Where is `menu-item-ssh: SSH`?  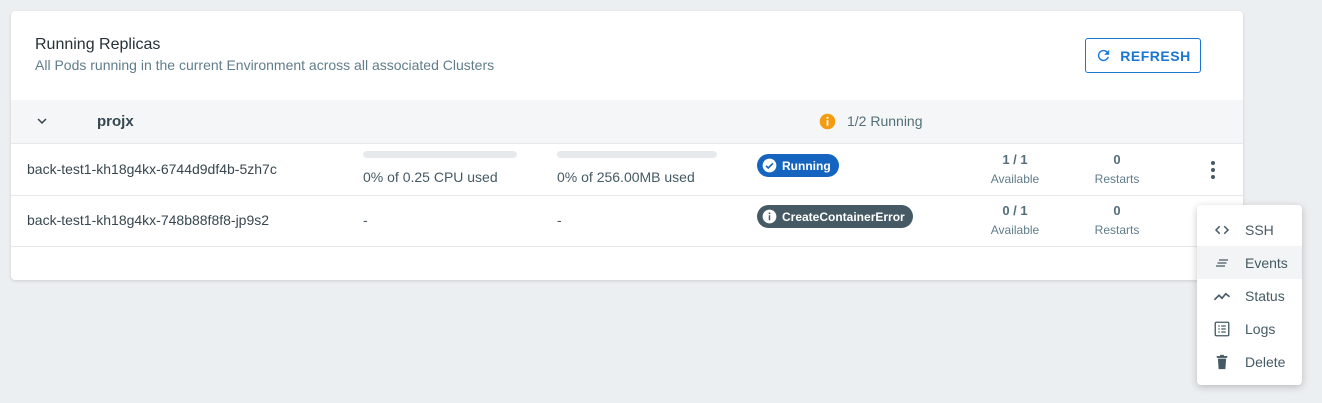
menu-item-ssh: SSH is located at coordinates (1249, 229).